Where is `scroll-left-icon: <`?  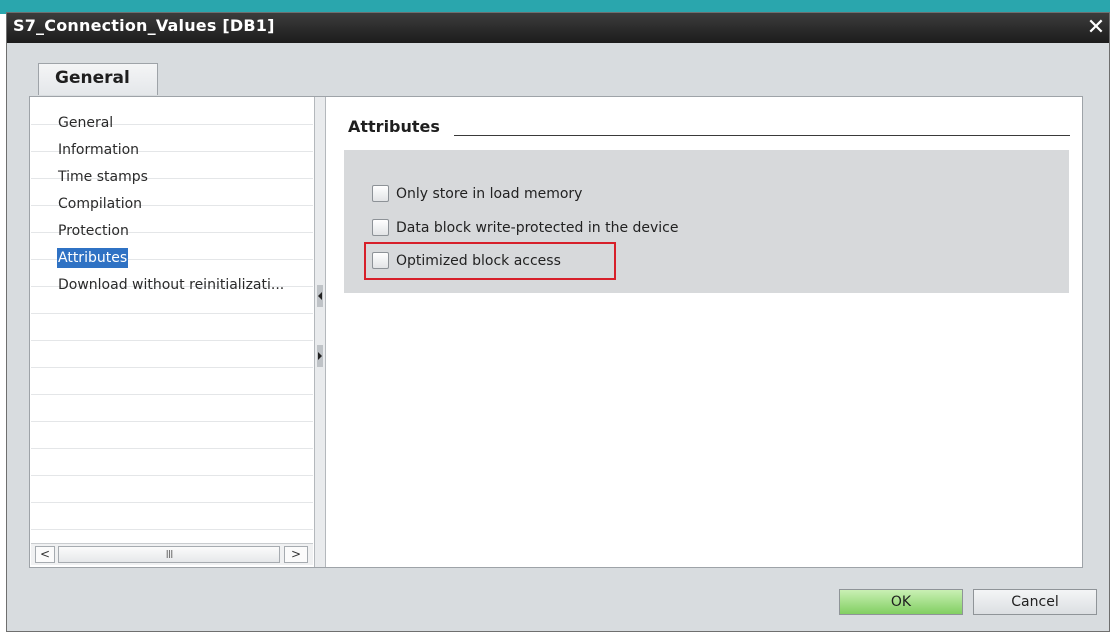
scroll-left-icon: < is located at coordinates (45, 554).